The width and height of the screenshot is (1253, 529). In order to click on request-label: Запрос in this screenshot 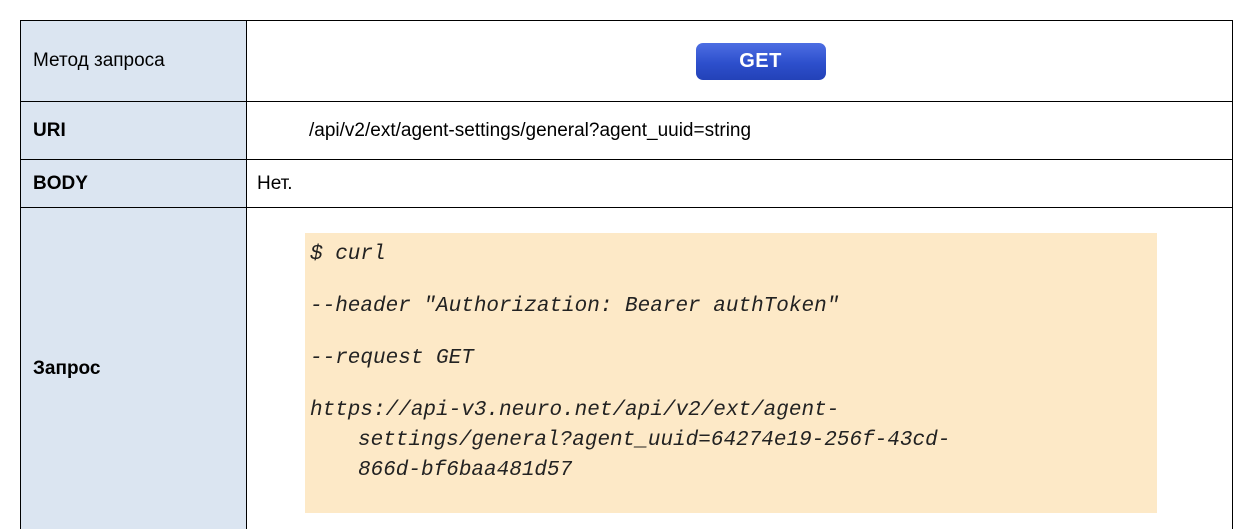, I will do `click(133, 368)`.